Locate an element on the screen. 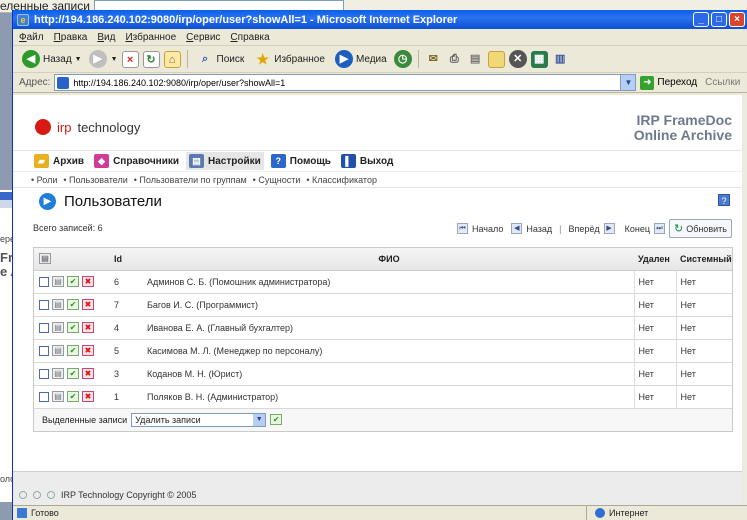 Image resolution: width=747 pixels, height=520 pixels. select-all-icon: ▤ is located at coordinates (45, 259).